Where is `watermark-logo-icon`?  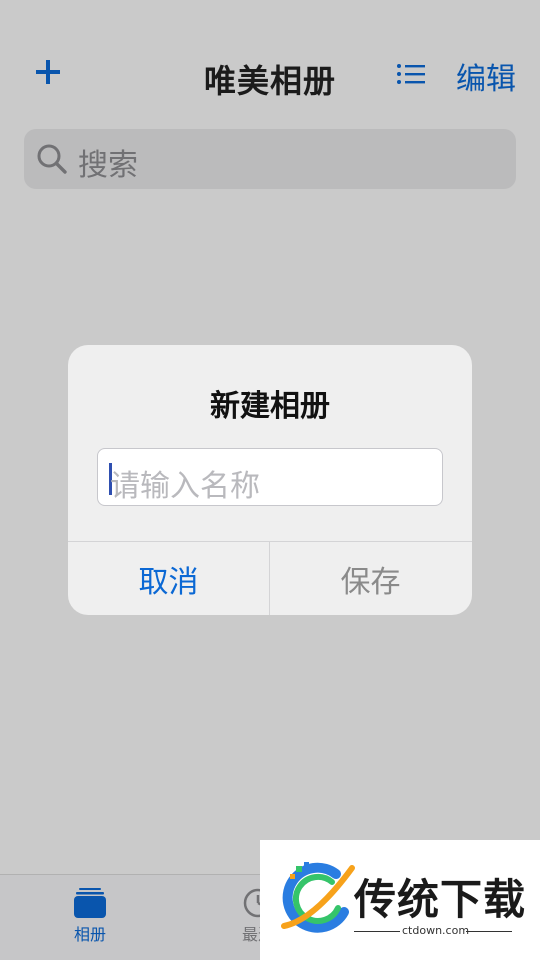
watermark-logo-icon is located at coordinates (316, 900).